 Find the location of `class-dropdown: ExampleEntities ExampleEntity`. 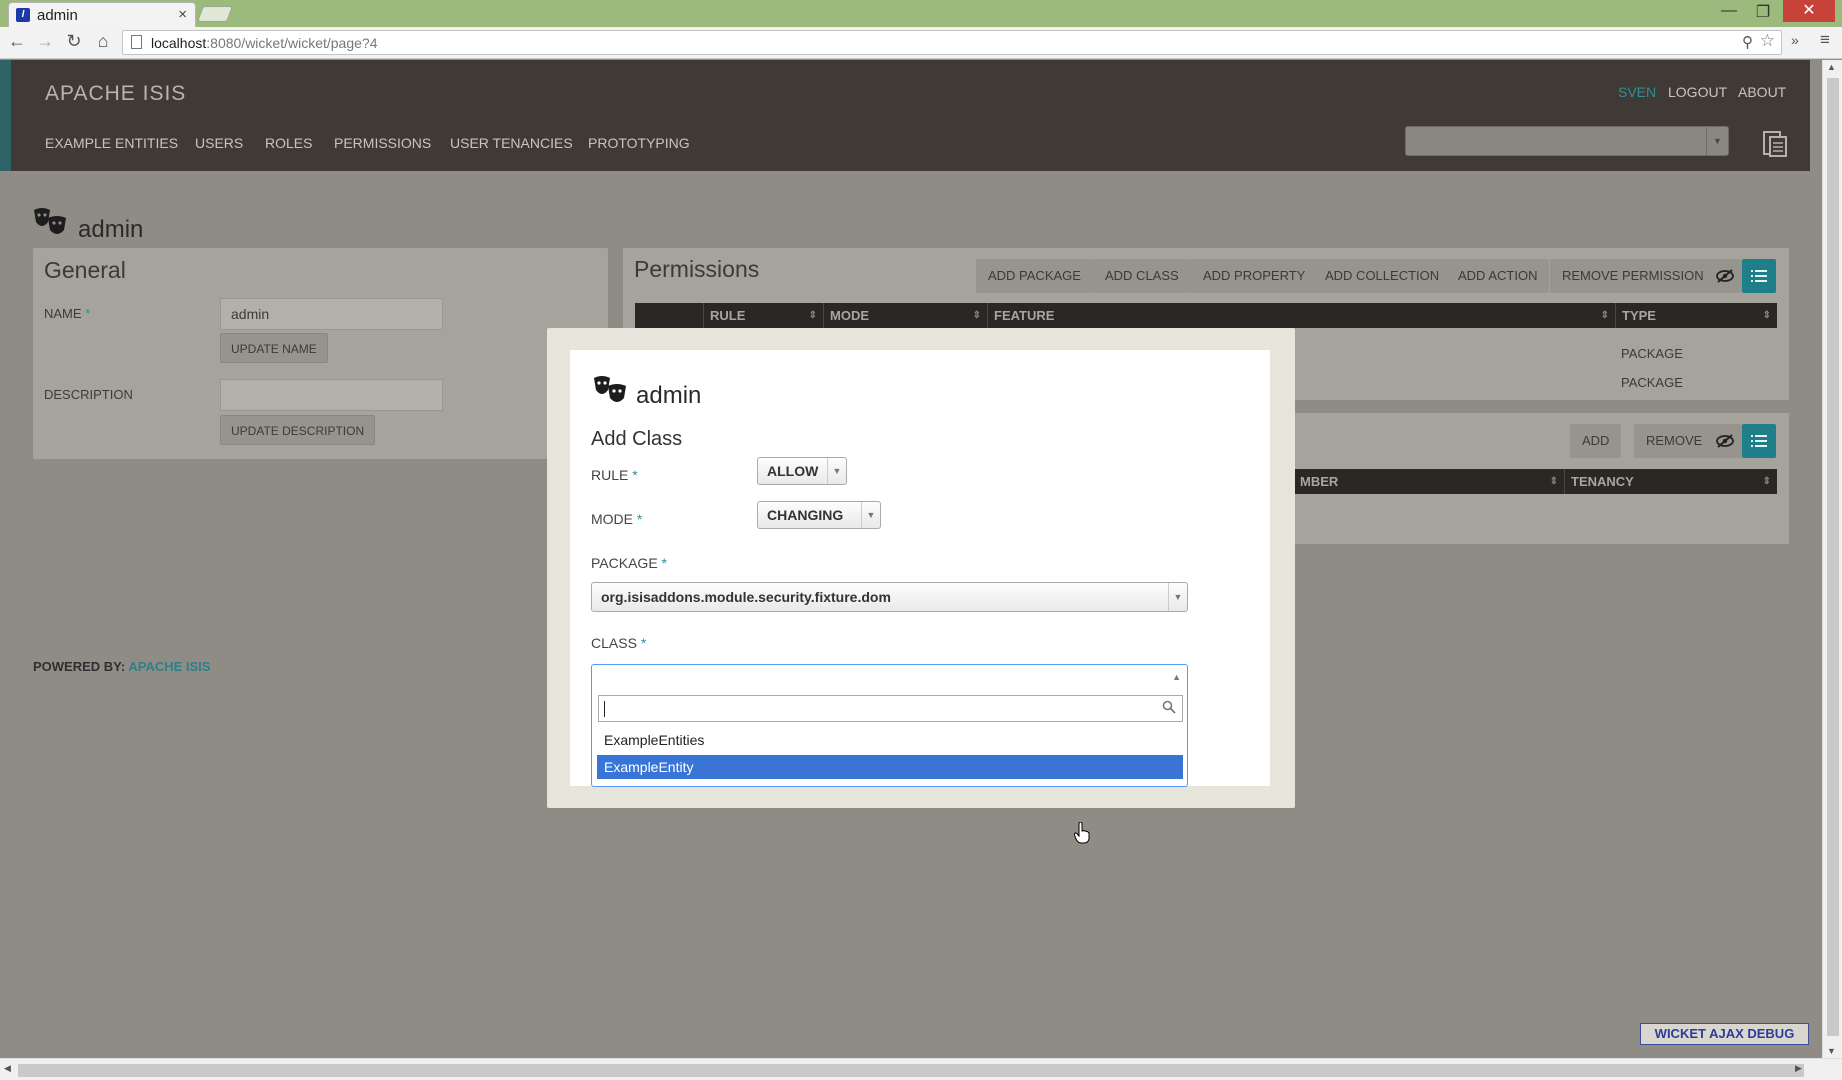

class-dropdown: ExampleEntities ExampleEntity is located at coordinates (889, 739).